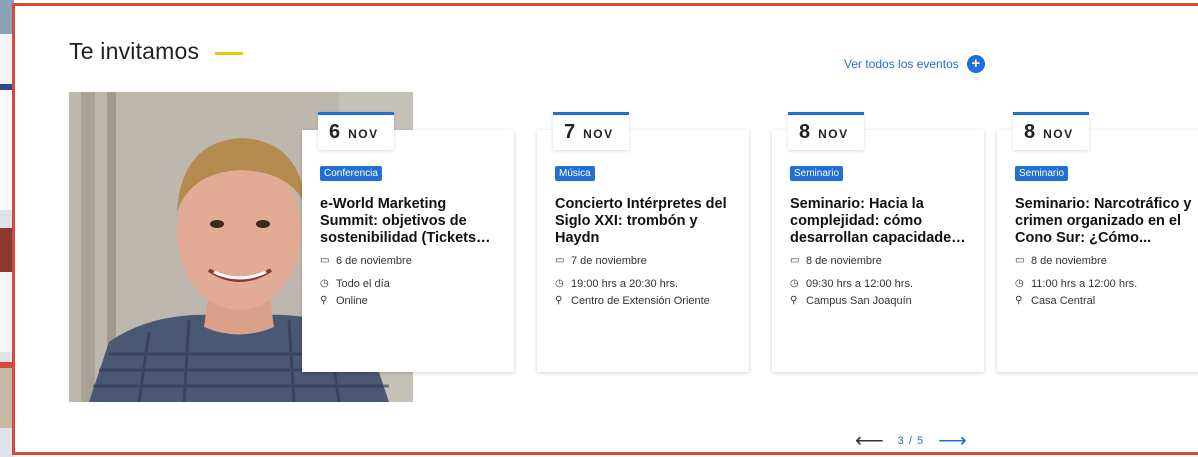 The height and width of the screenshot is (457, 1198). I want to click on pager-indicator: 3 / 5, so click(911, 441).